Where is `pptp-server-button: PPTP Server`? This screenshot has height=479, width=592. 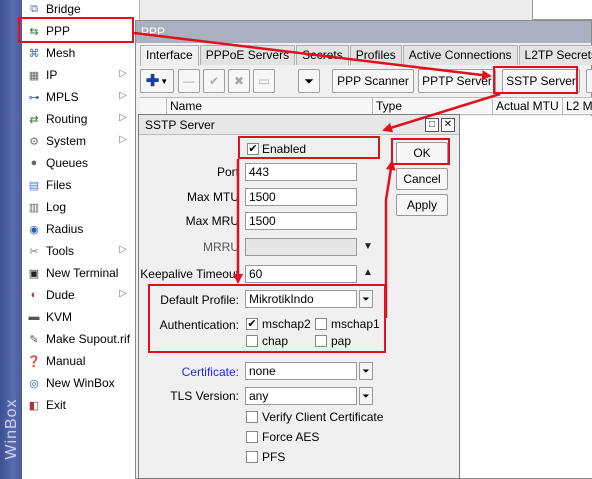
pptp-server-button: PPTP Server is located at coordinates (457, 81).